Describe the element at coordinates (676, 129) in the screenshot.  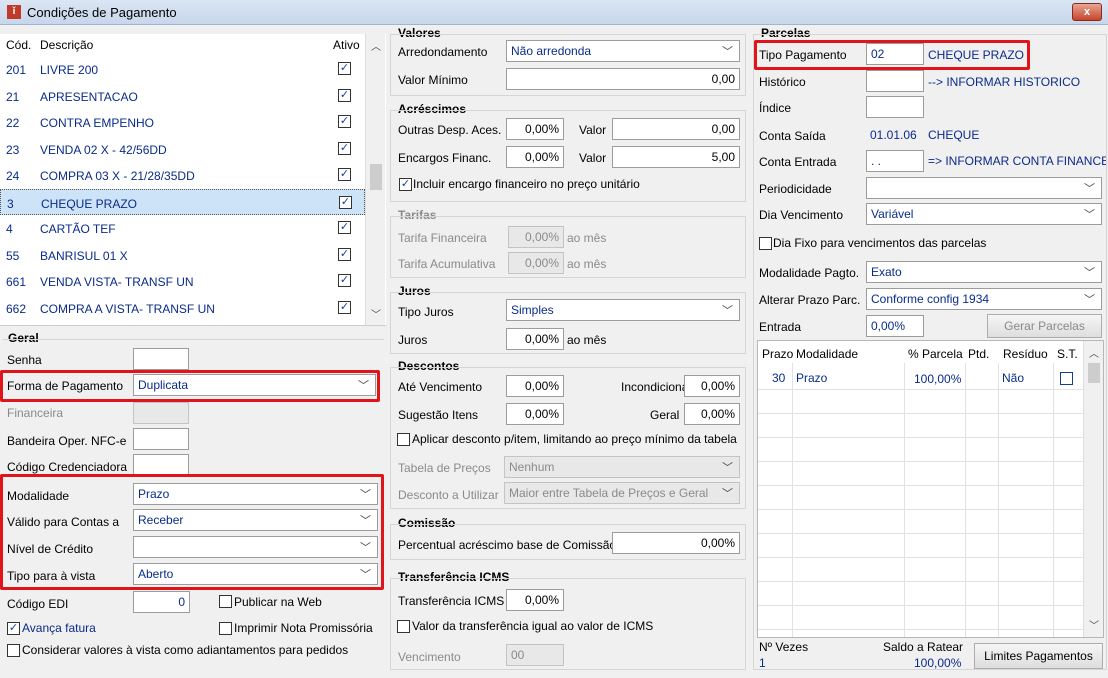
I see `outras-valor-field: 0,00` at that location.